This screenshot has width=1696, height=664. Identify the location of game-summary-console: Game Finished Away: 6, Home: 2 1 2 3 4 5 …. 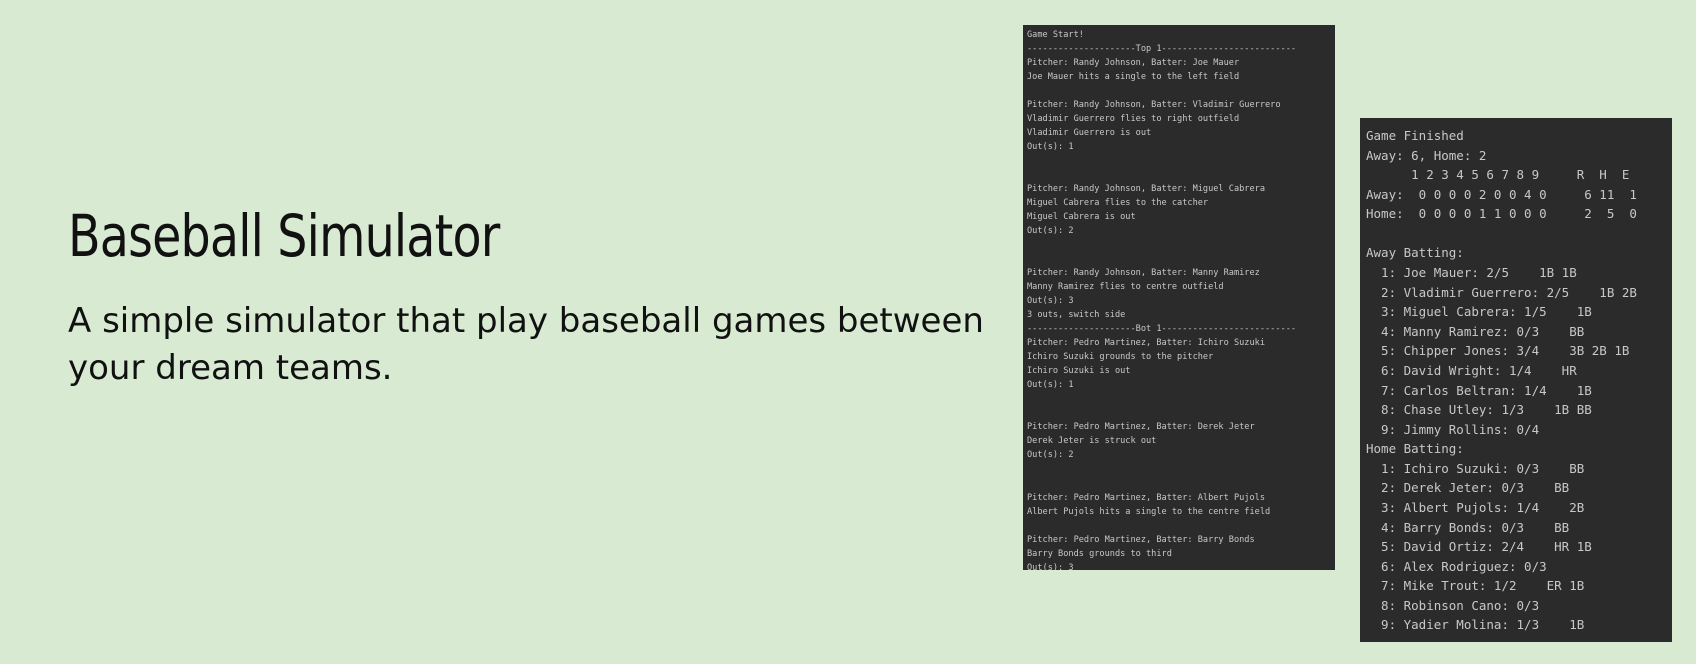
(1516, 380).